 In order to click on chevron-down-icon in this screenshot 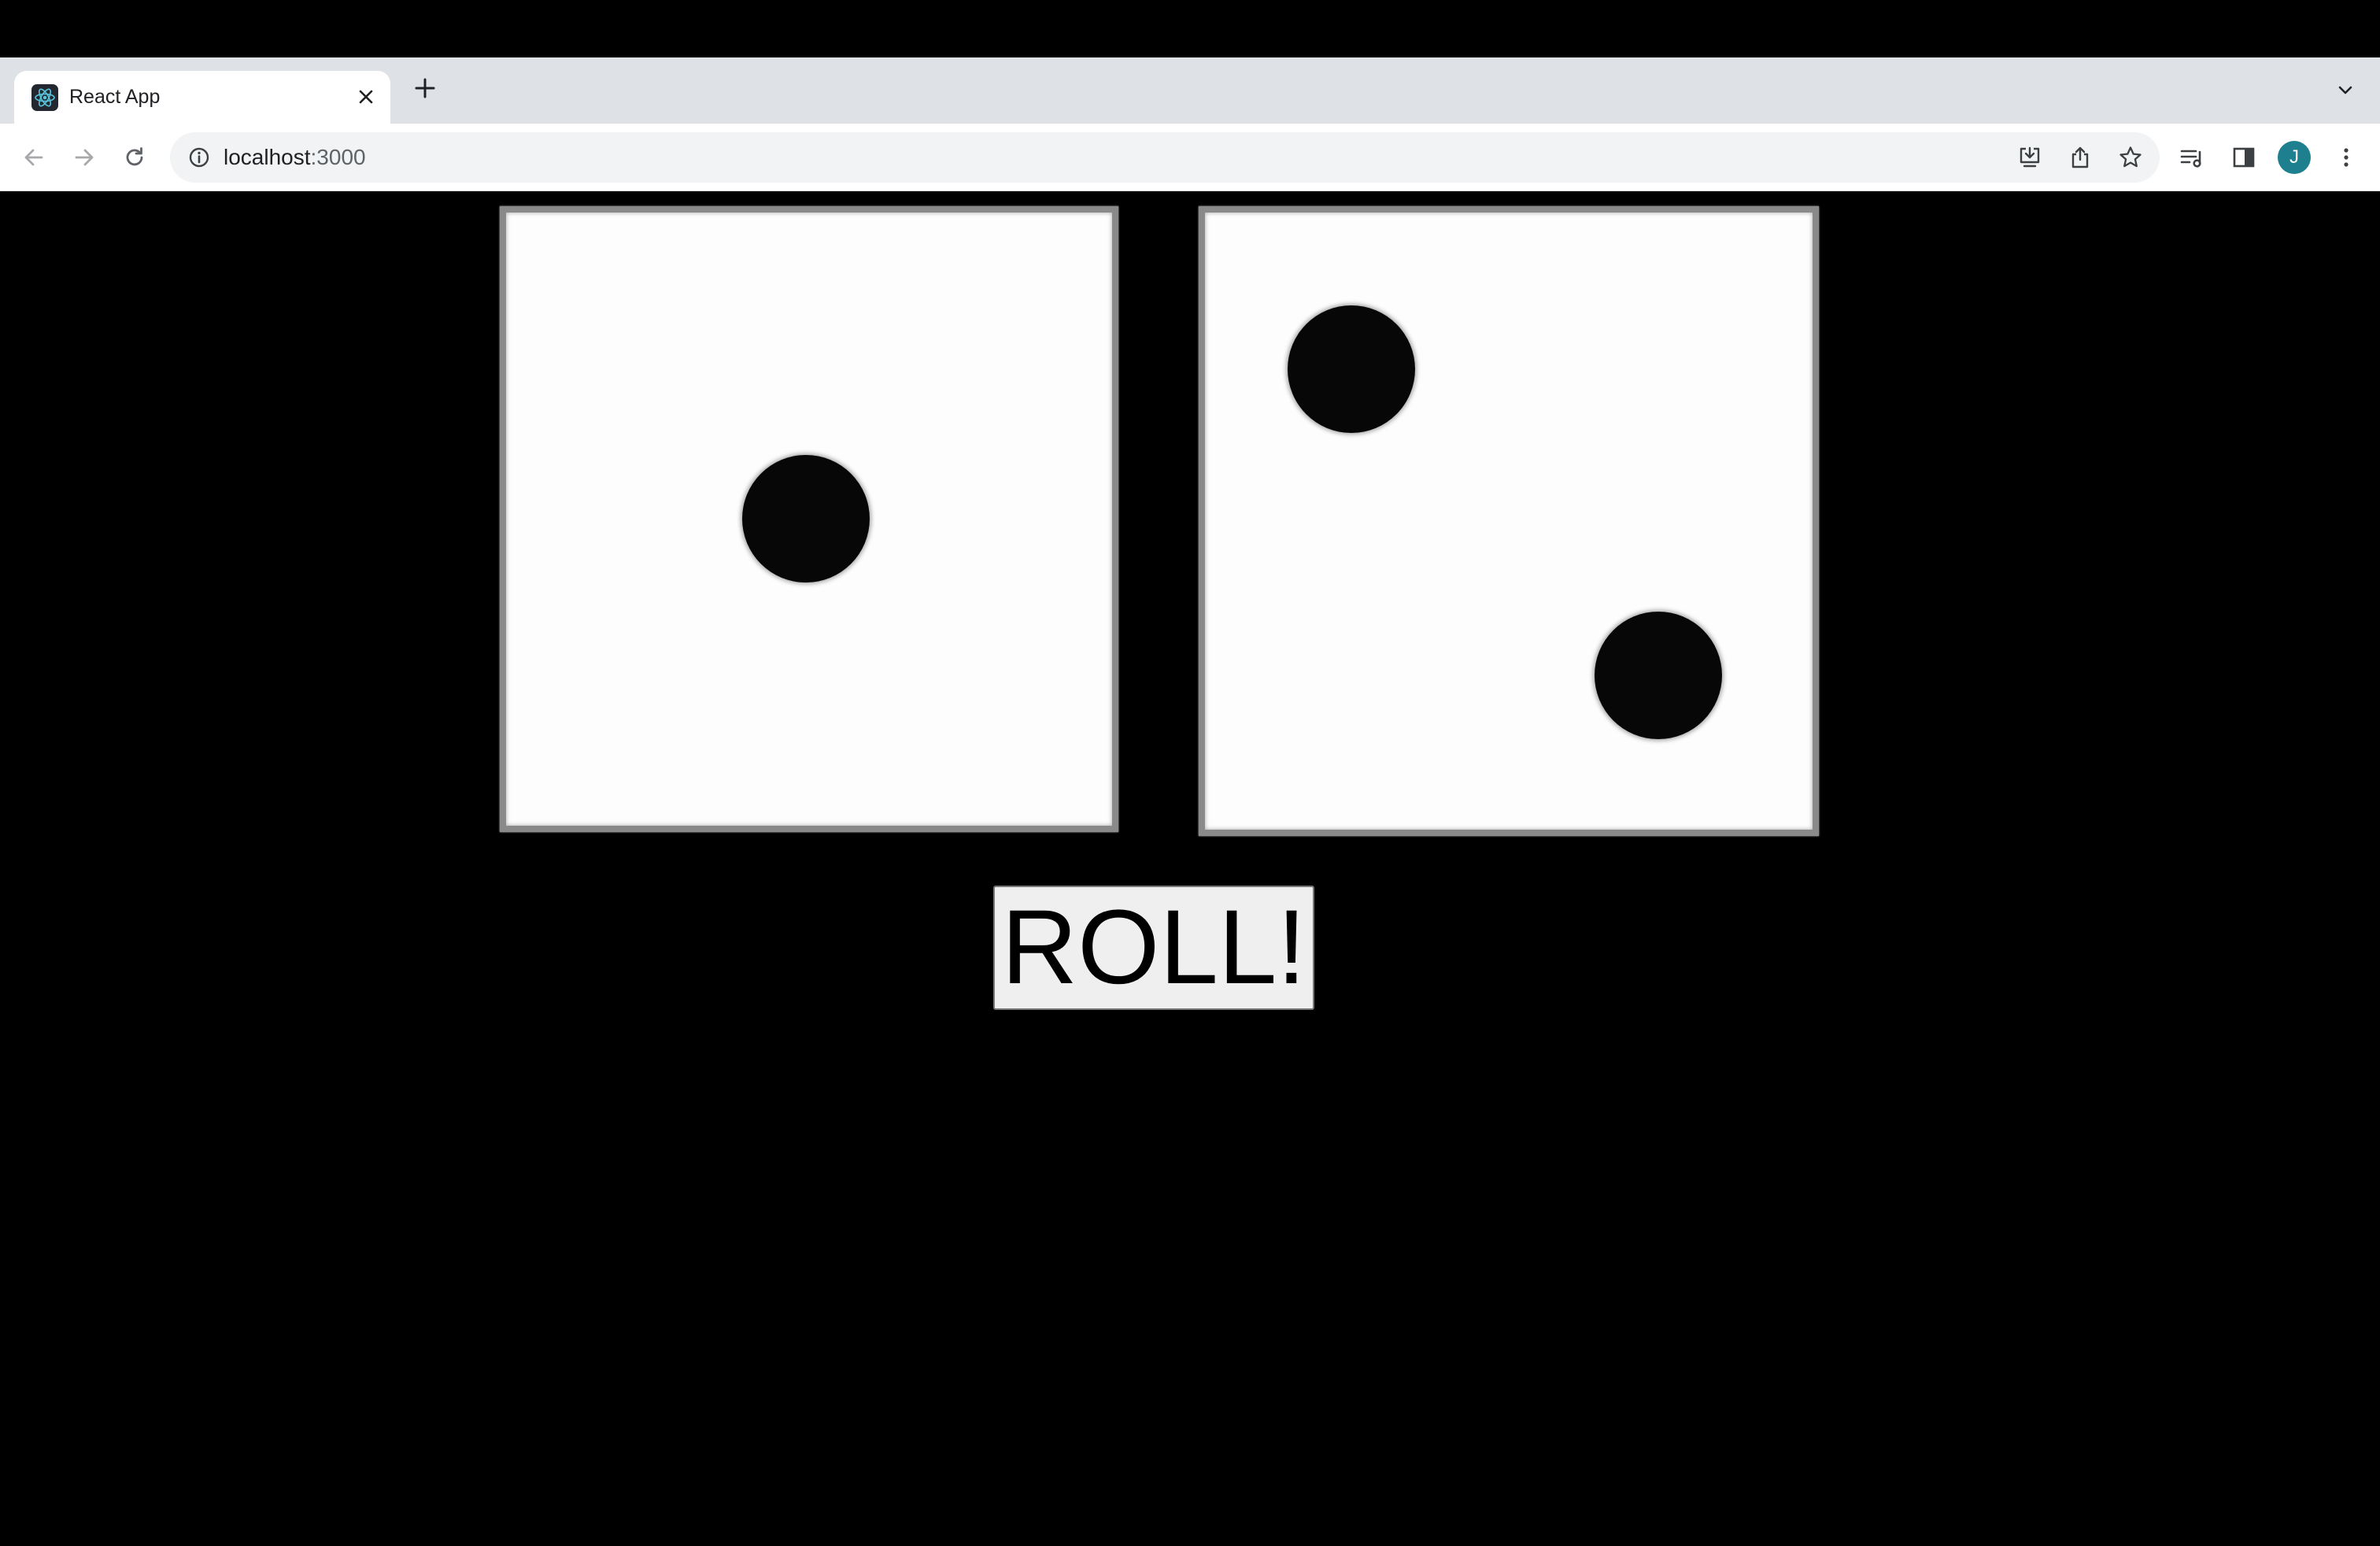, I will do `click(2345, 90)`.